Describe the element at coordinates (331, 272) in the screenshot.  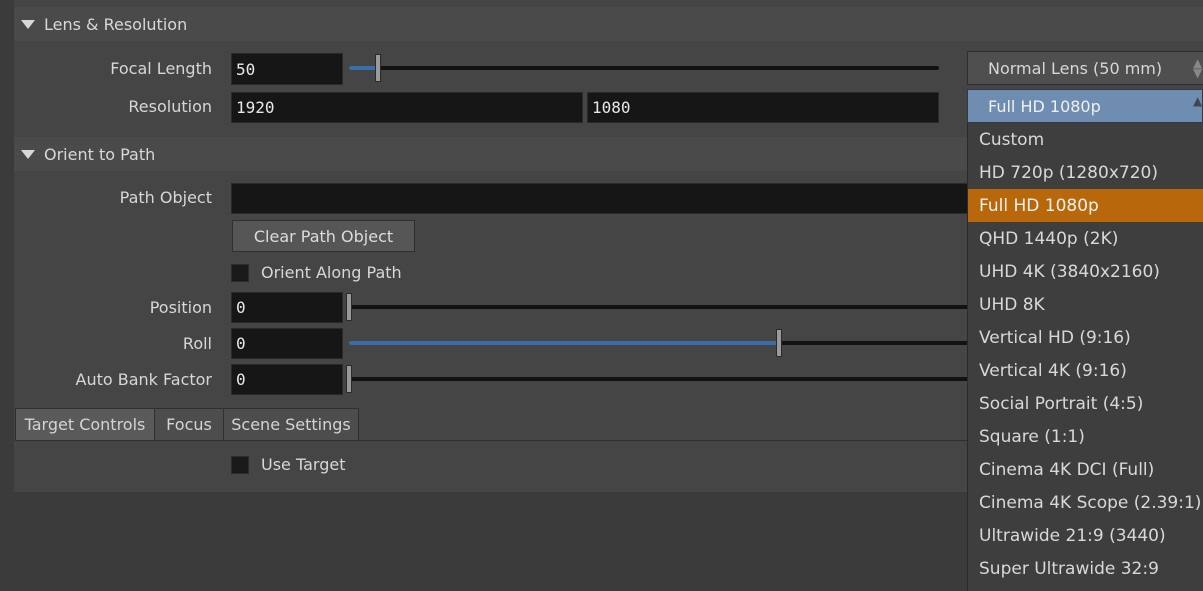
I see `orient-along-path-label: Orient Along Path` at that location.